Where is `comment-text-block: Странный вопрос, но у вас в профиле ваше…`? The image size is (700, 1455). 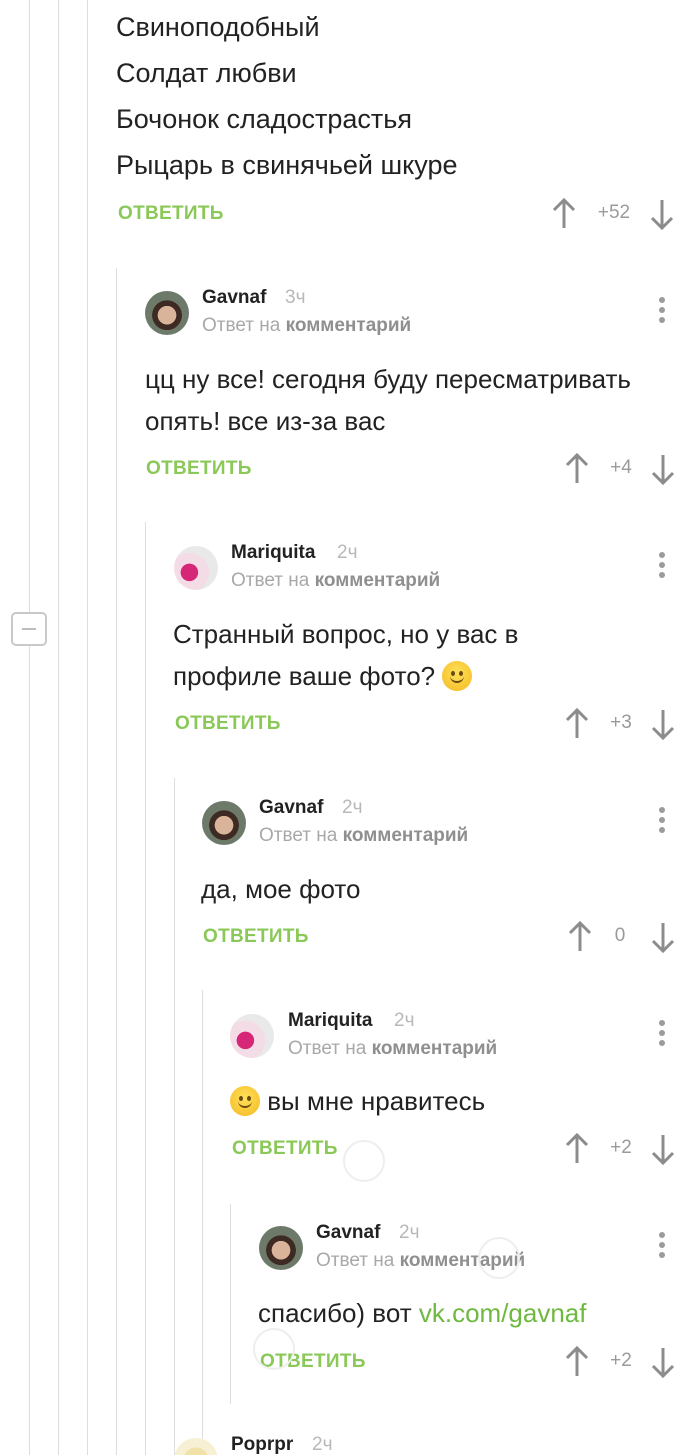
comment-text-block: Странный вопрос, но у вас в профиле ваше… is located at coordinates (353, 655).